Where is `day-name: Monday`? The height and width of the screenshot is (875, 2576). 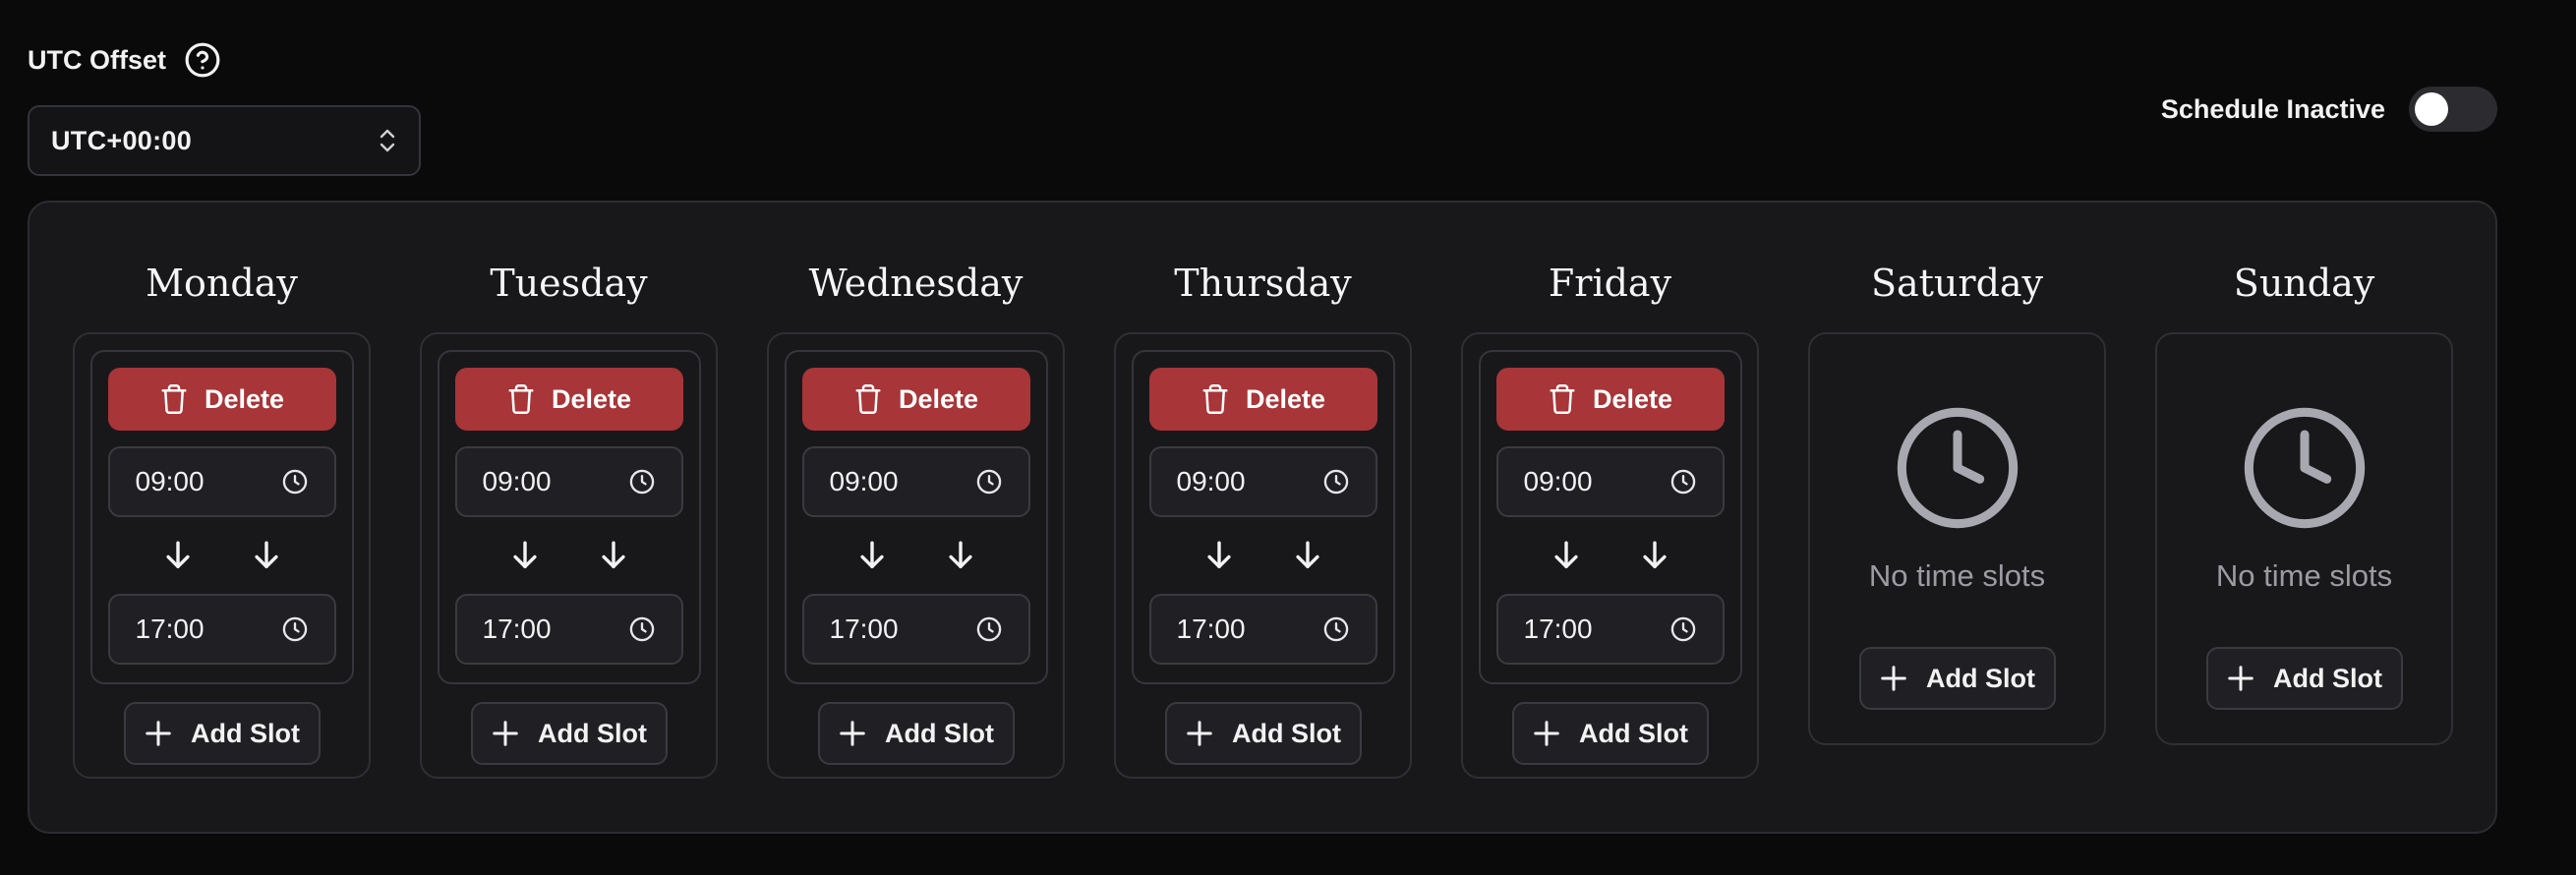
day-name: Monday is located at coordinates (222, 283).